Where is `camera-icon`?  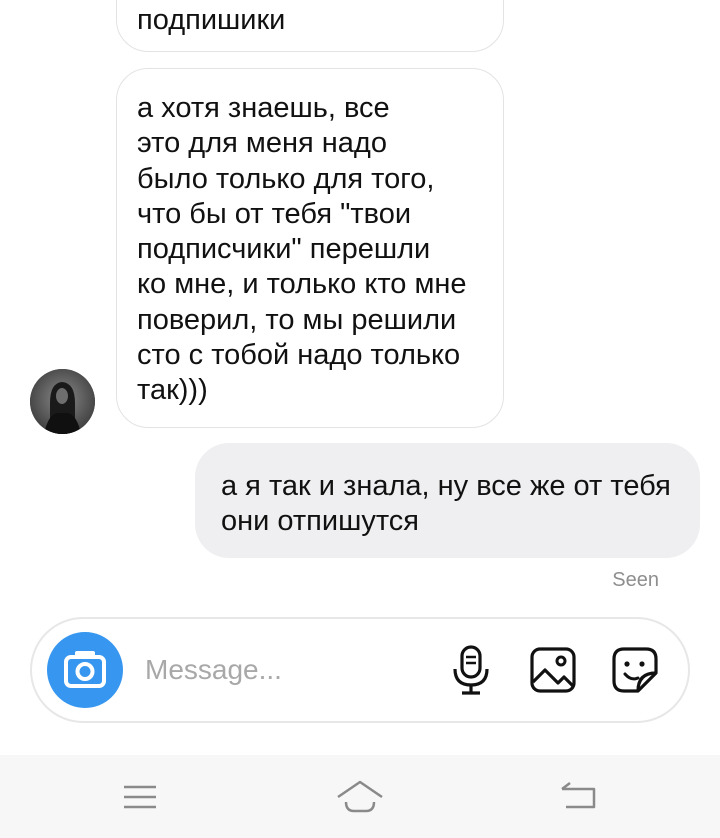 camera-icon is located at coordinates (85, 669).